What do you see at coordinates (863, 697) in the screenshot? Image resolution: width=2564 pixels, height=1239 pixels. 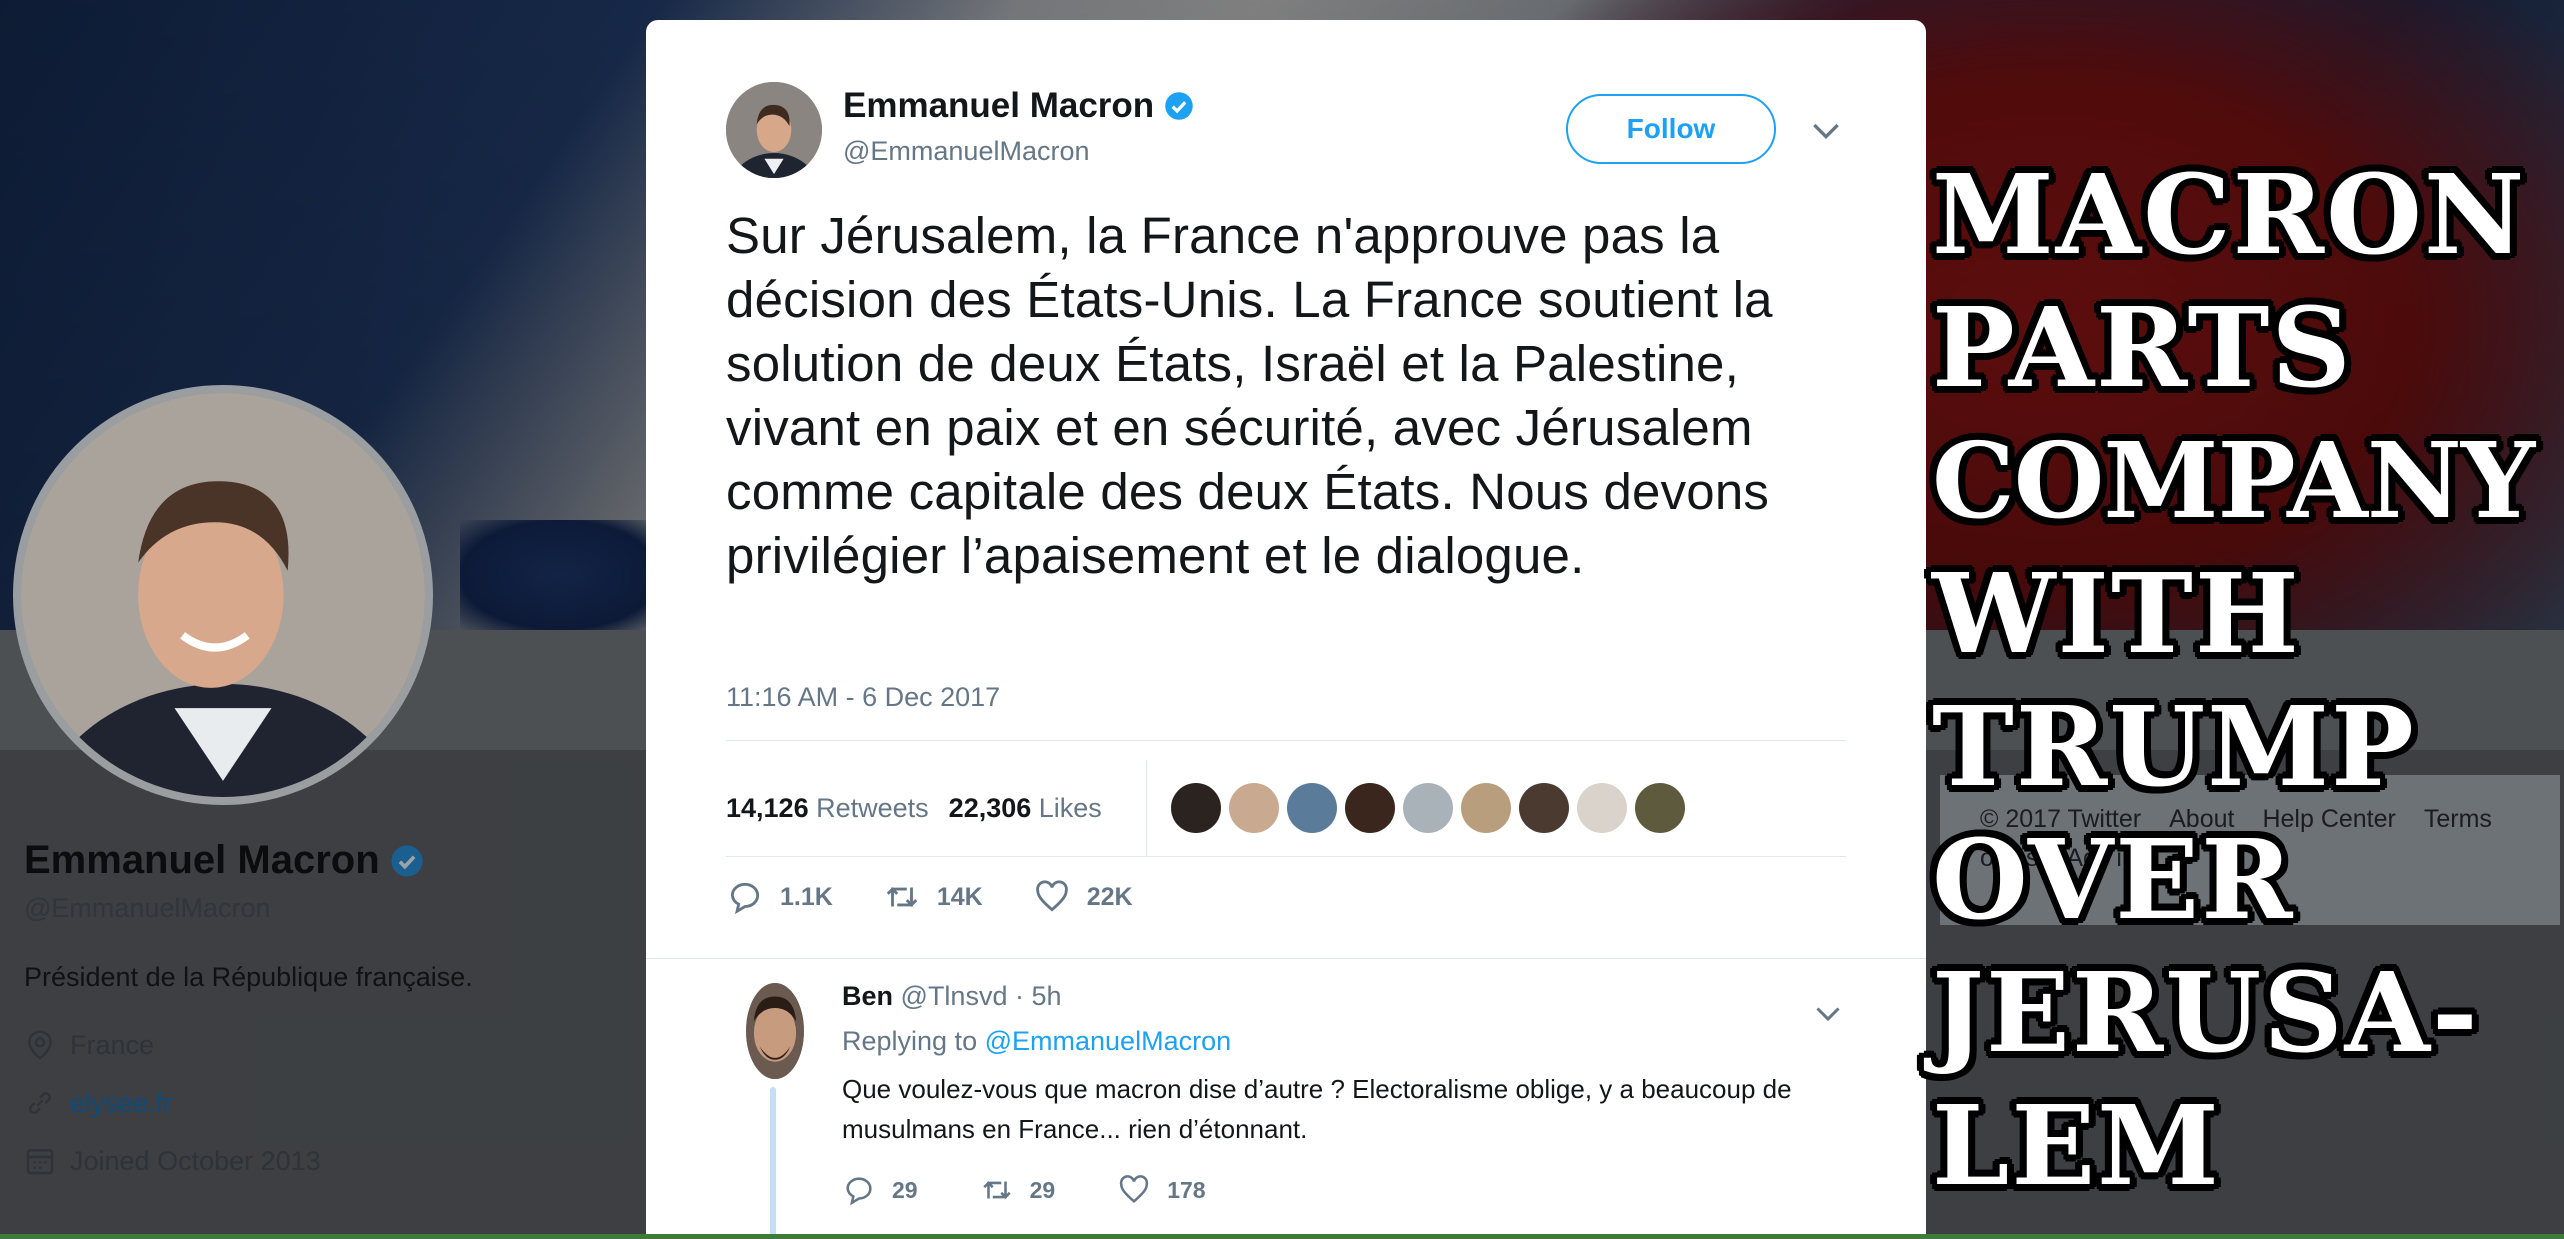 I see `tweet-timestamp: 11:16 AM - 6 Dec 2017` at bounding box center [863, 697].